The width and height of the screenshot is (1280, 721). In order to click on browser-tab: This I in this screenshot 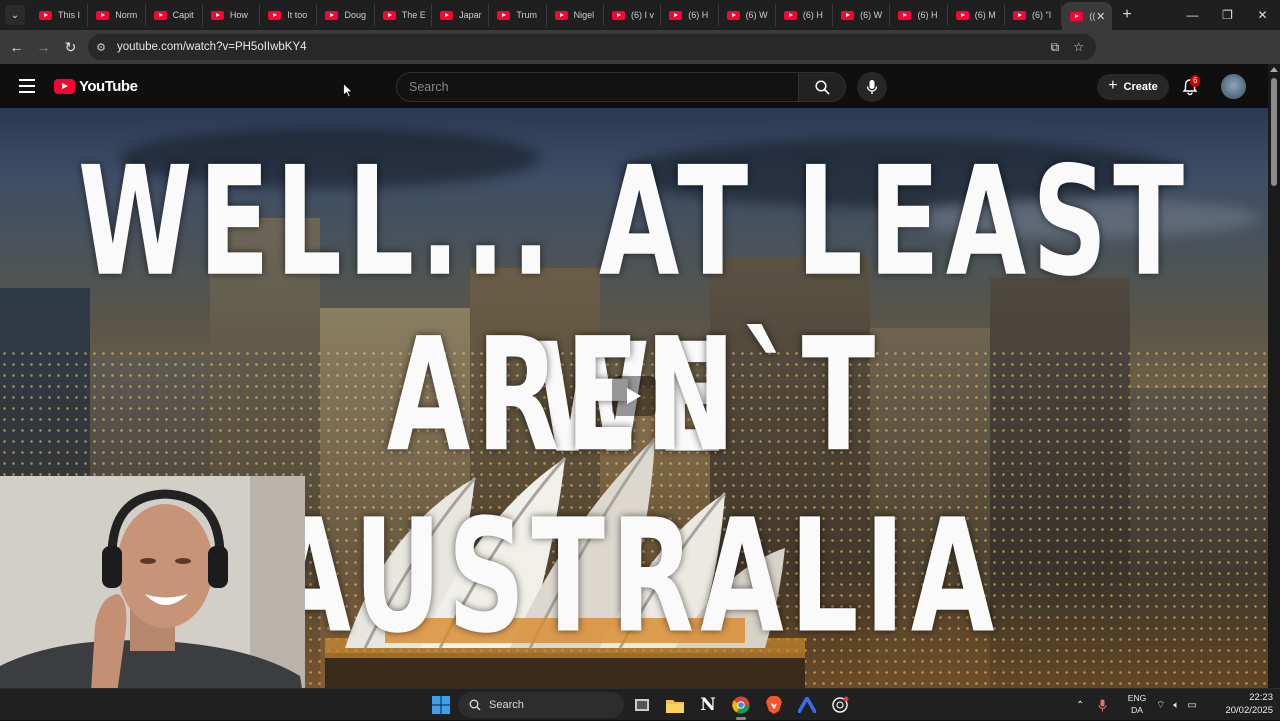, I will do `click(60, 15)`.